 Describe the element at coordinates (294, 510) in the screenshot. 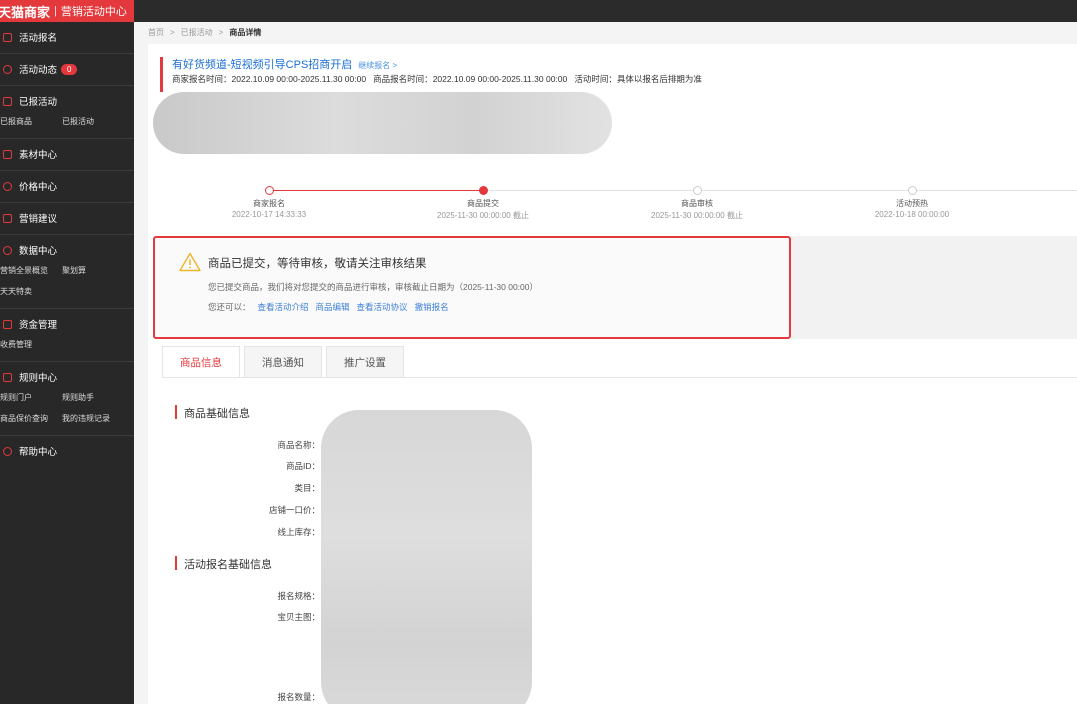

I see `field-label-price: 店铺一口价：` at that location.